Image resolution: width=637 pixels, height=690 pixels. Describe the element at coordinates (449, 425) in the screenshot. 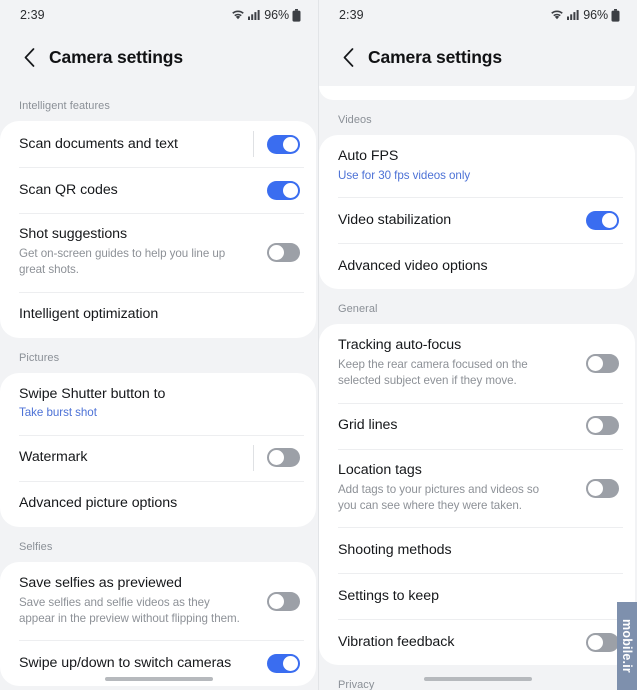

I see `row-text: Grid lines` at that location.